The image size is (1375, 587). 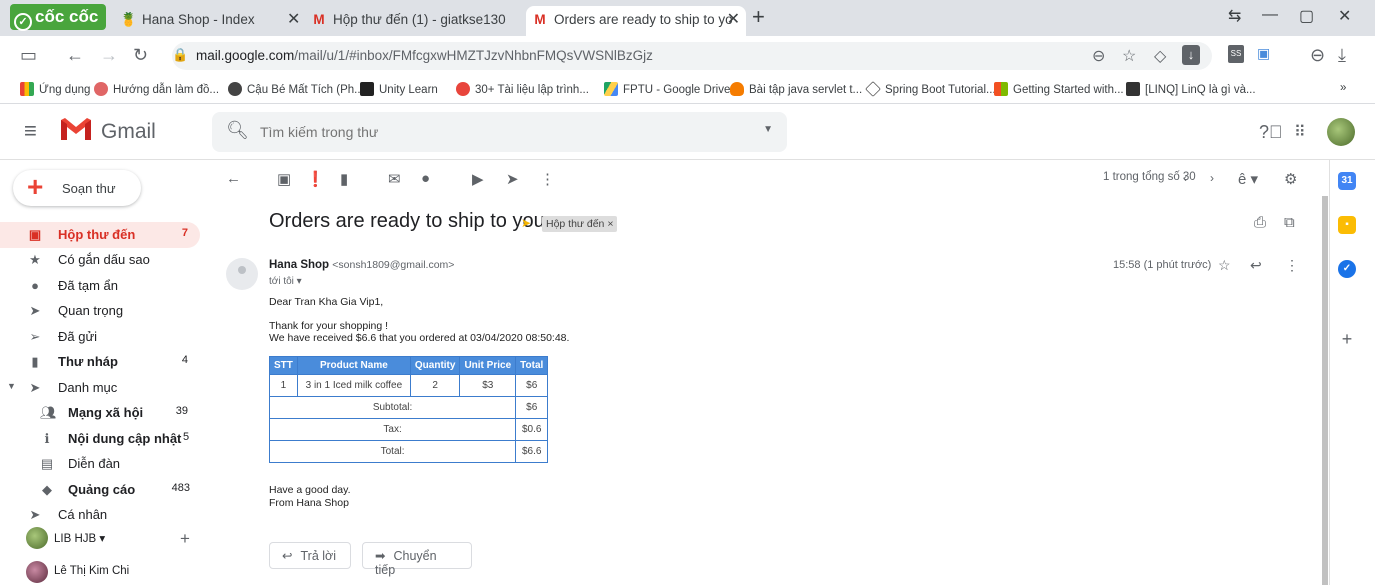 What do you see at coordinates (1306, 16) in the screenshot?
I see `maximize-button: ▢` at bounding box center [1306, 16].